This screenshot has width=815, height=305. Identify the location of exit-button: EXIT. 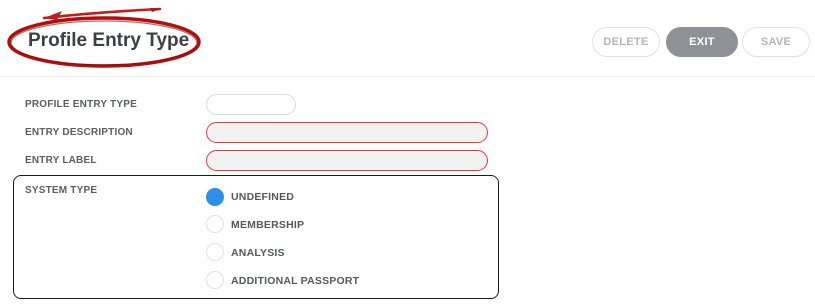
(702, 42).